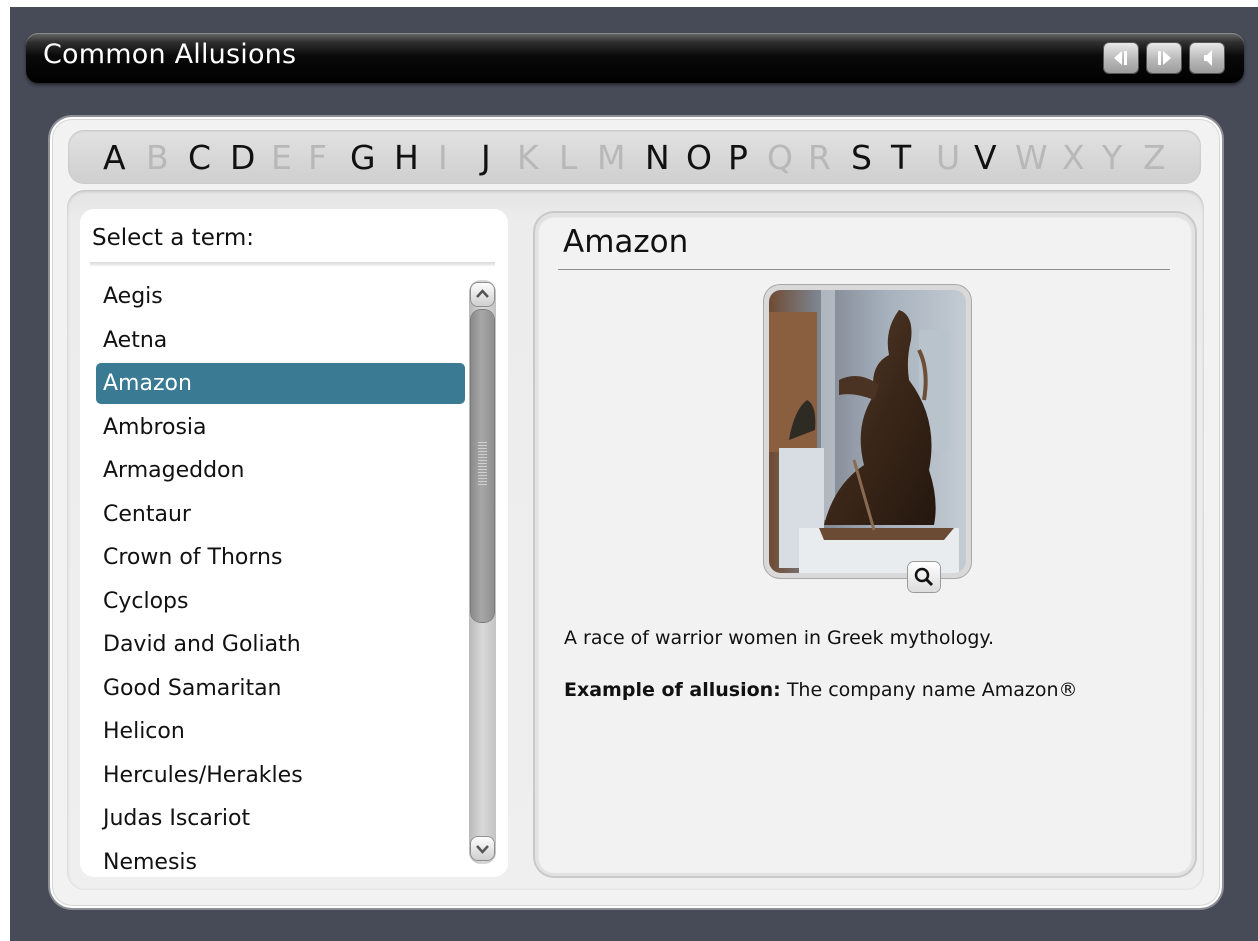 The width and height of the screenshot is (1258, 941). What do you see at coordinates (280, 818) in the screenshot?
I see `list-item: Judas Iscariot` at bounding box center [280, 818].